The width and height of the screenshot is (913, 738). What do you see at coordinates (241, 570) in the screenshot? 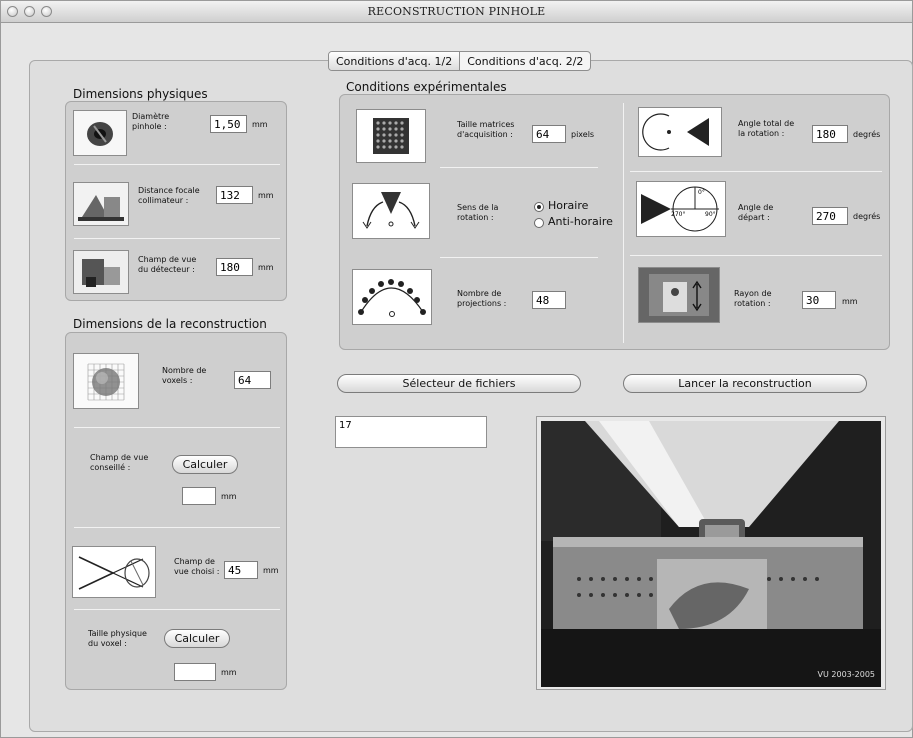
I see `chosen-fov-field: 45` at bounding box center [241, 570].